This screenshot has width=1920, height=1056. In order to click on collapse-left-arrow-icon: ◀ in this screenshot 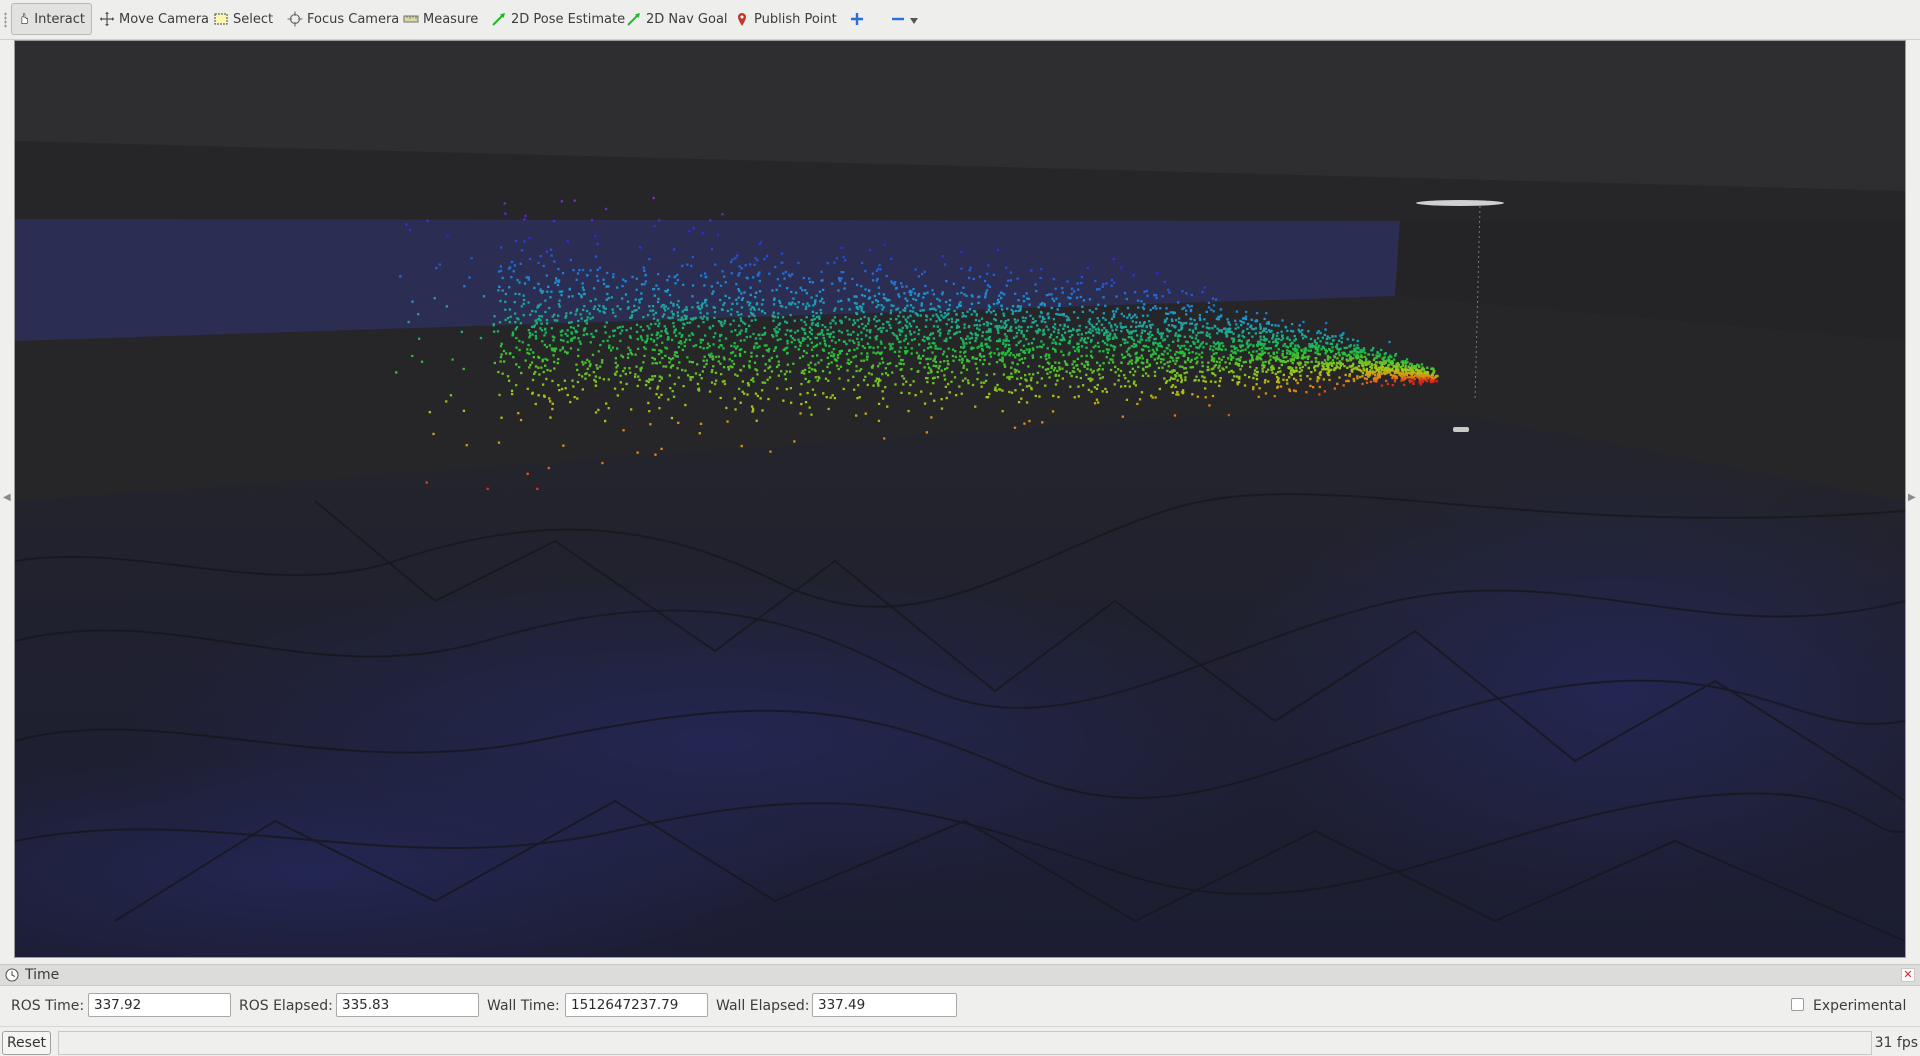, I will do `click(8, 499)`.